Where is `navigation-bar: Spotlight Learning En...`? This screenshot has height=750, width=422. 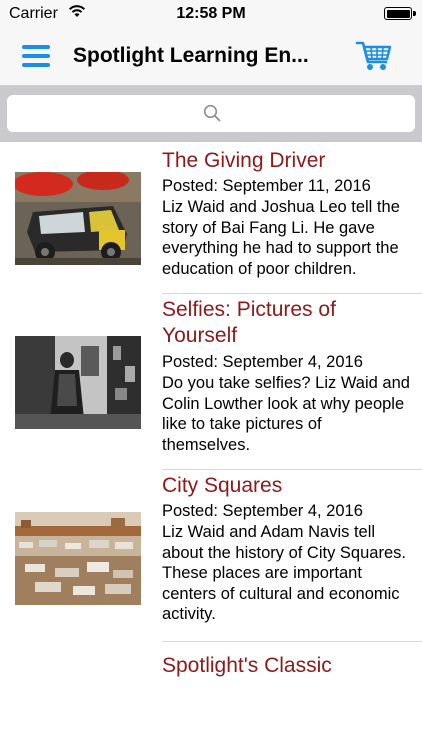
navigation-bar: Spotlight Learning En... is located at coordinates (211, 57).